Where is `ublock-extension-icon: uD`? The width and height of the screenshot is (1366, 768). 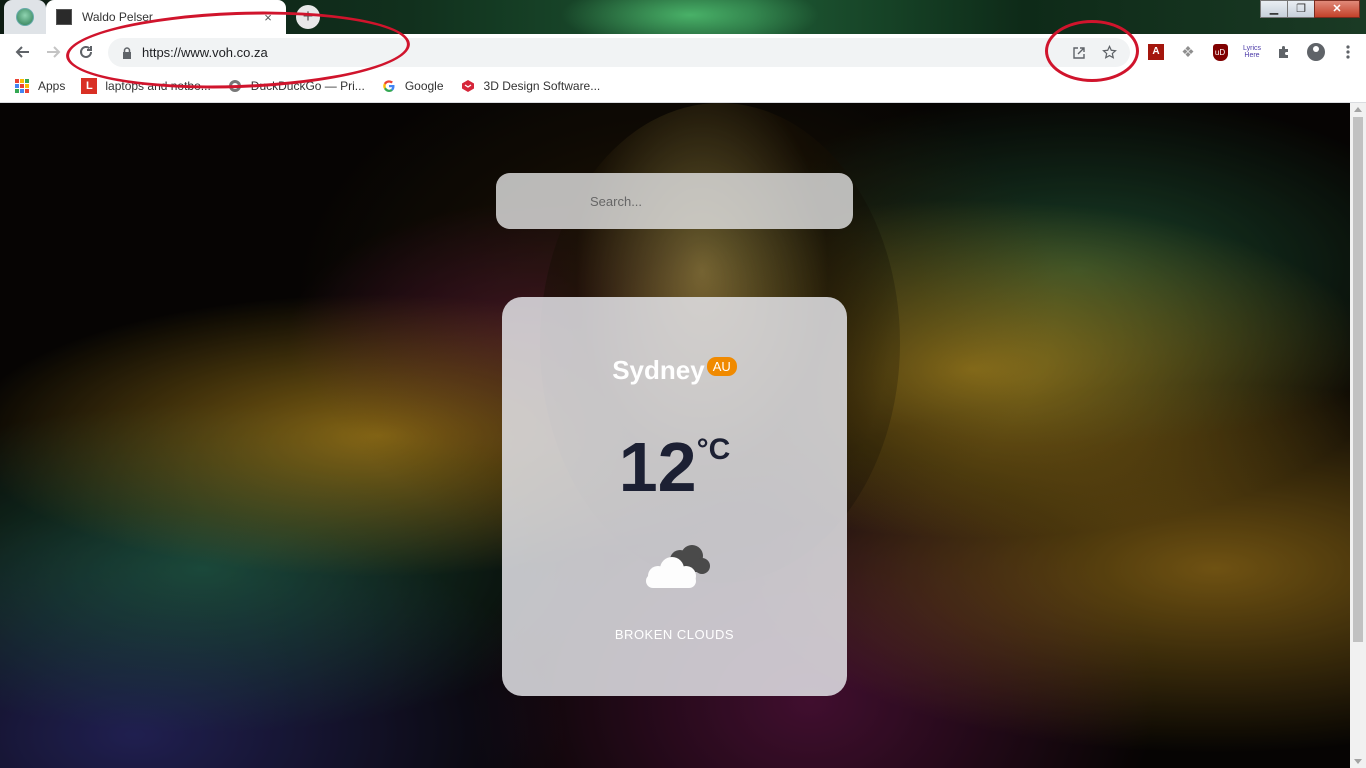 ublock-extension-icon: uD is located at coordinates (1220, 52).